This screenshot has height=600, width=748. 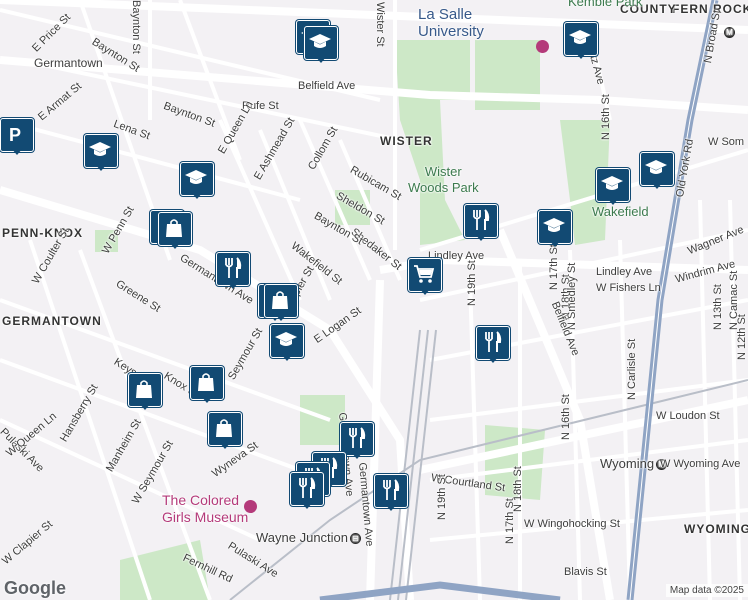 What do you see at coordinates (624, 272) in the screenshot?
I see `street-label: Lindley Ave` at bounding box center [624, 272].